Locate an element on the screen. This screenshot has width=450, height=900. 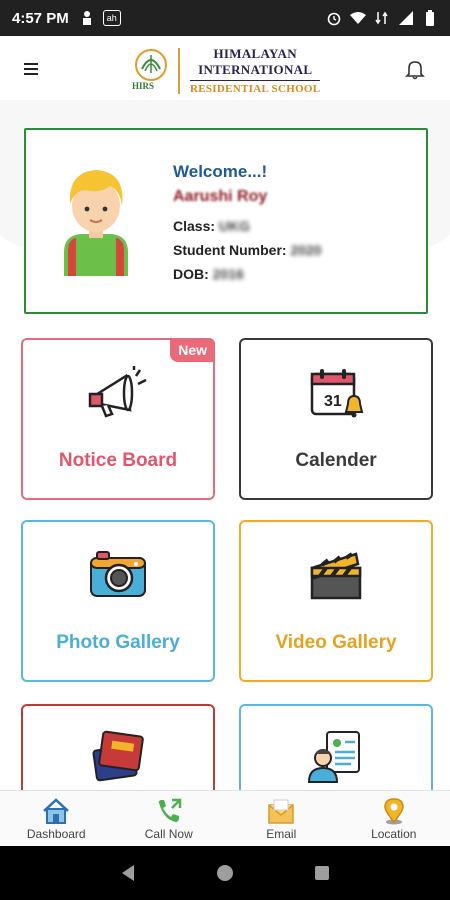
nav-location-label: Location is located at coordinates (394, 834).